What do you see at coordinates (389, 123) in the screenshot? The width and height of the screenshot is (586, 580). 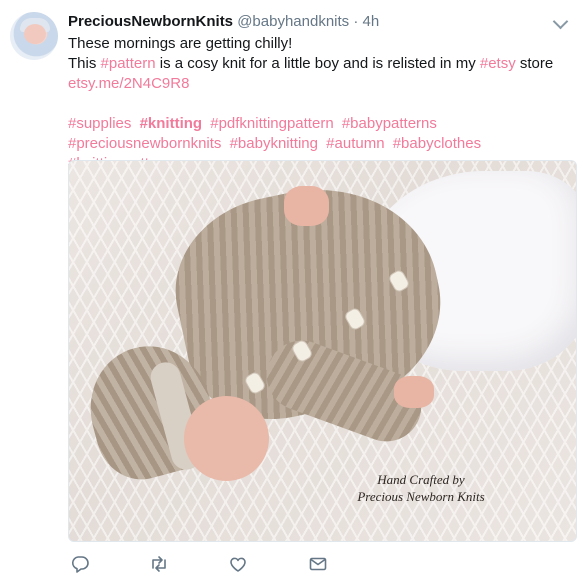 I see `hashtag: #babypatterns` at bounding box center [389, 123].